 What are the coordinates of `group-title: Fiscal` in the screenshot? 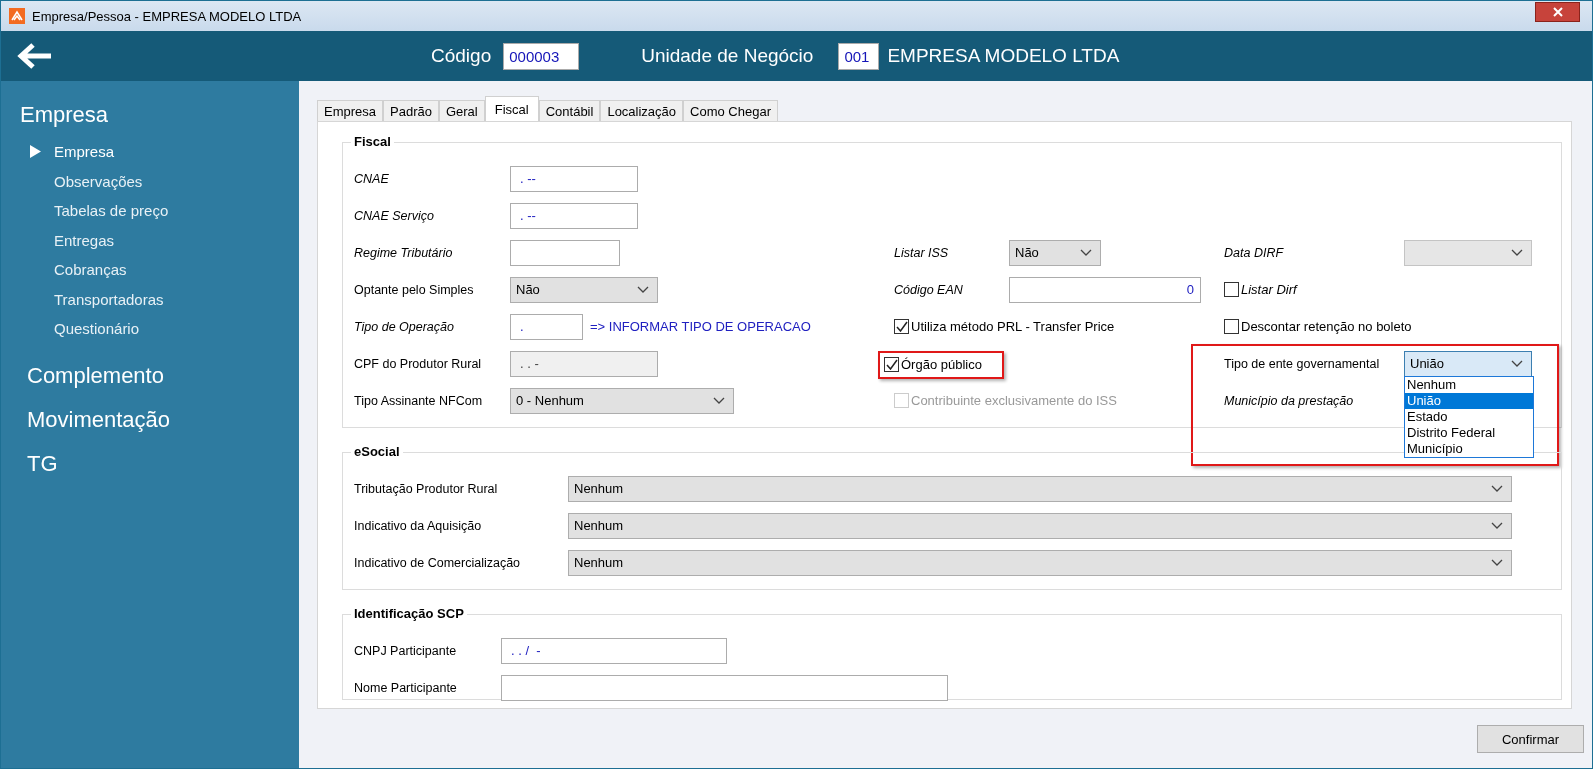 It's located at (372, 141).